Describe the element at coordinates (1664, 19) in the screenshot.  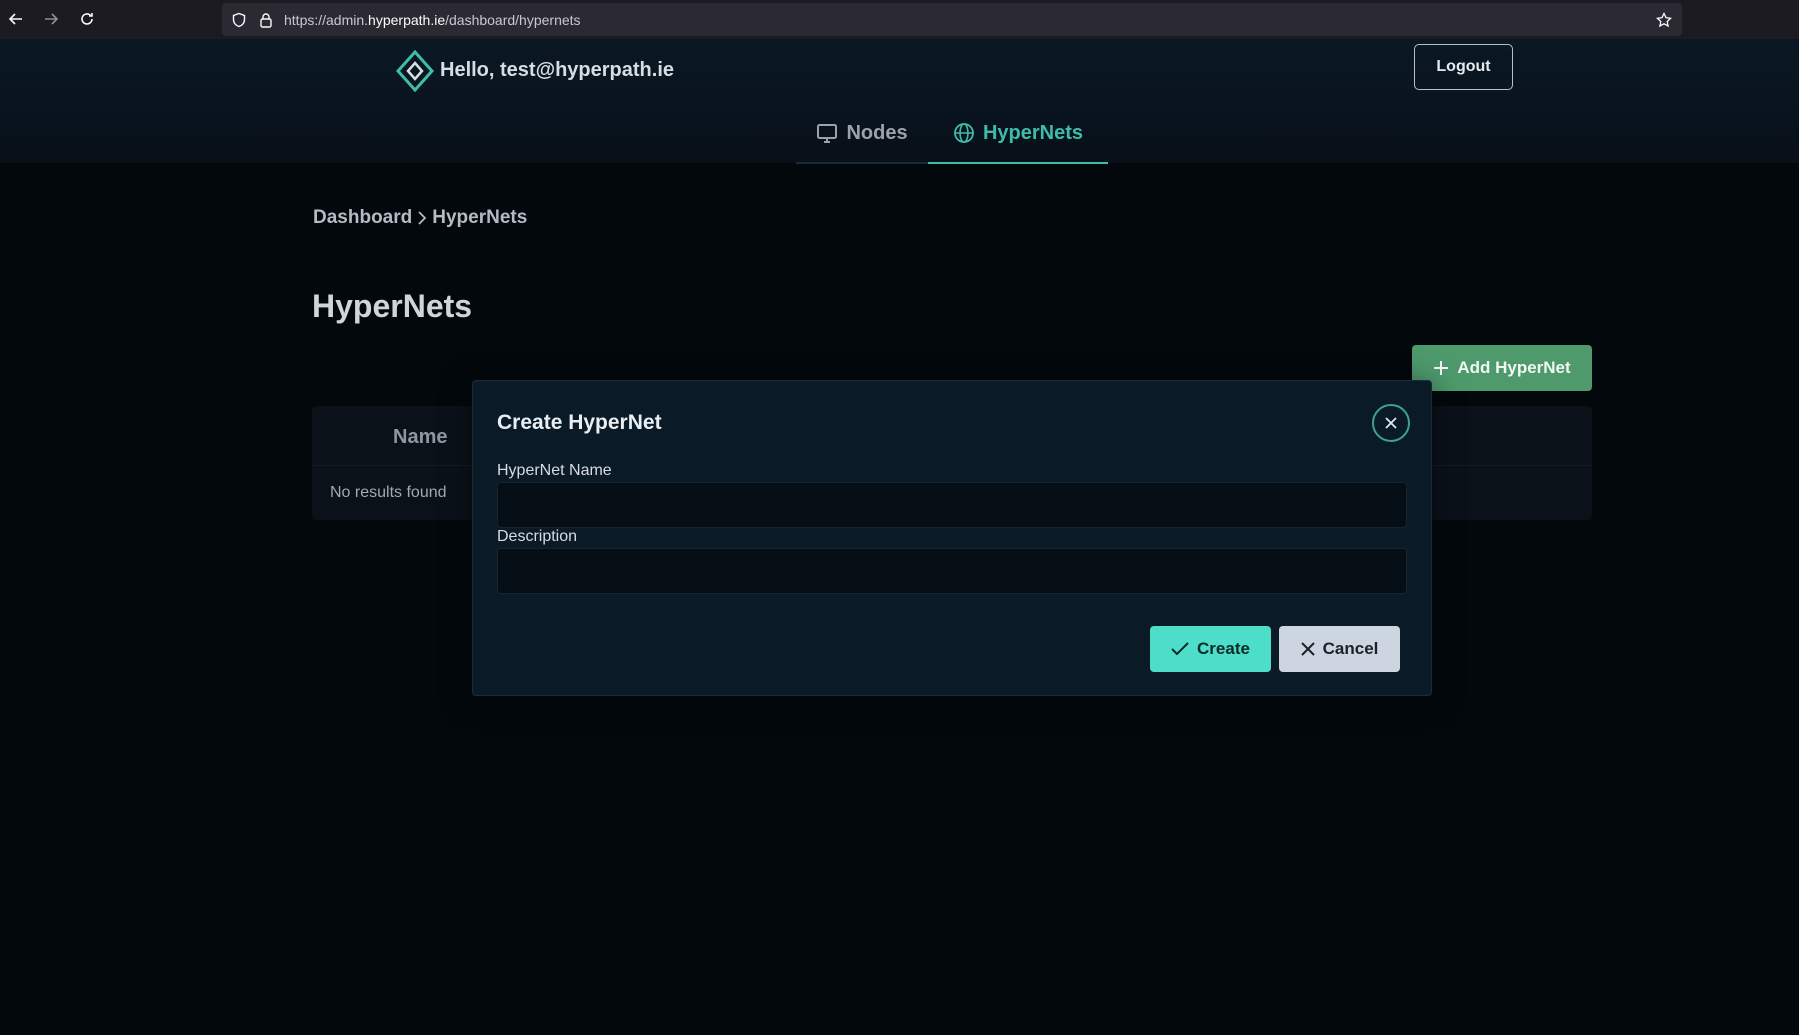
I see `bookmark-star-icon` at that location.